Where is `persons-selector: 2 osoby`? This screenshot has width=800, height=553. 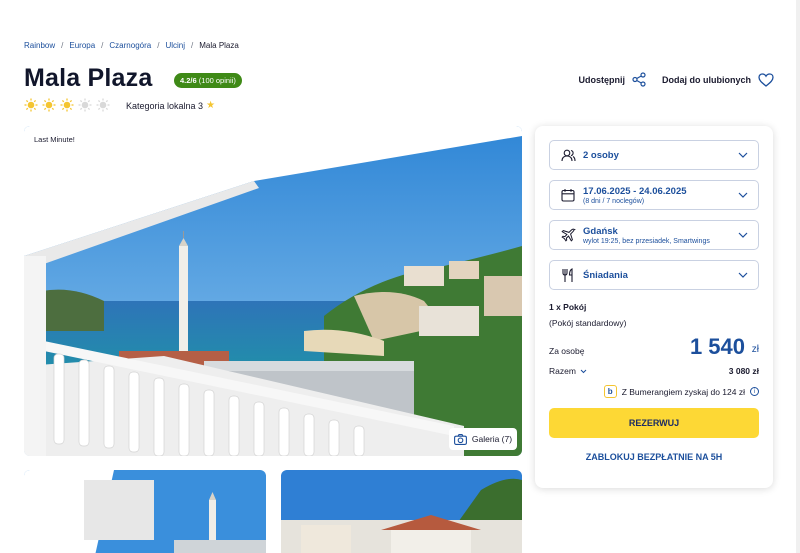
persons-selector: 2 osoby is located at coordinates (654, 155).